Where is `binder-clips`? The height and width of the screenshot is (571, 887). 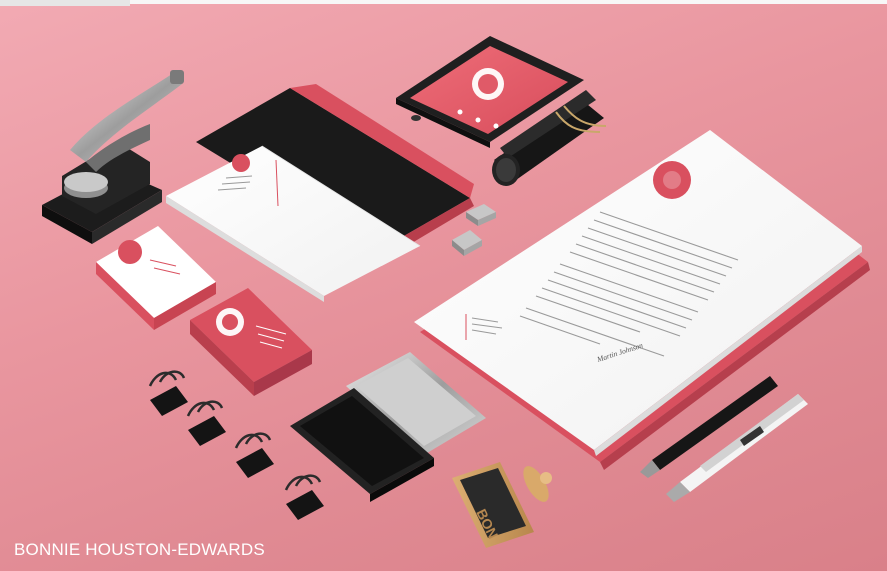
binder-clips is located at coordinates (236, 445).